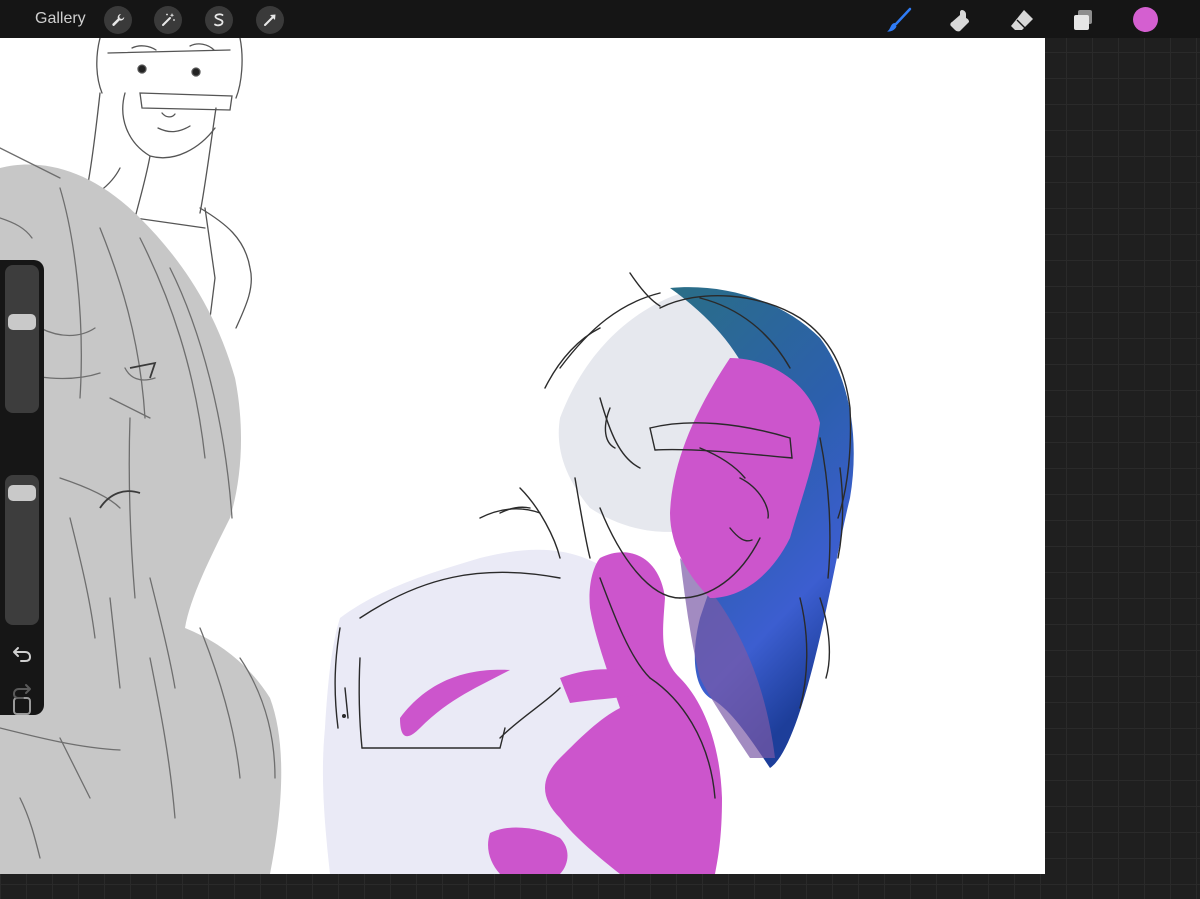 The height and width of the screenshot is (899, 1200). What do you see at coordinates (22, 339) in the screenshot?
I see `brush-size-slider` at bounding box center [22, 339].